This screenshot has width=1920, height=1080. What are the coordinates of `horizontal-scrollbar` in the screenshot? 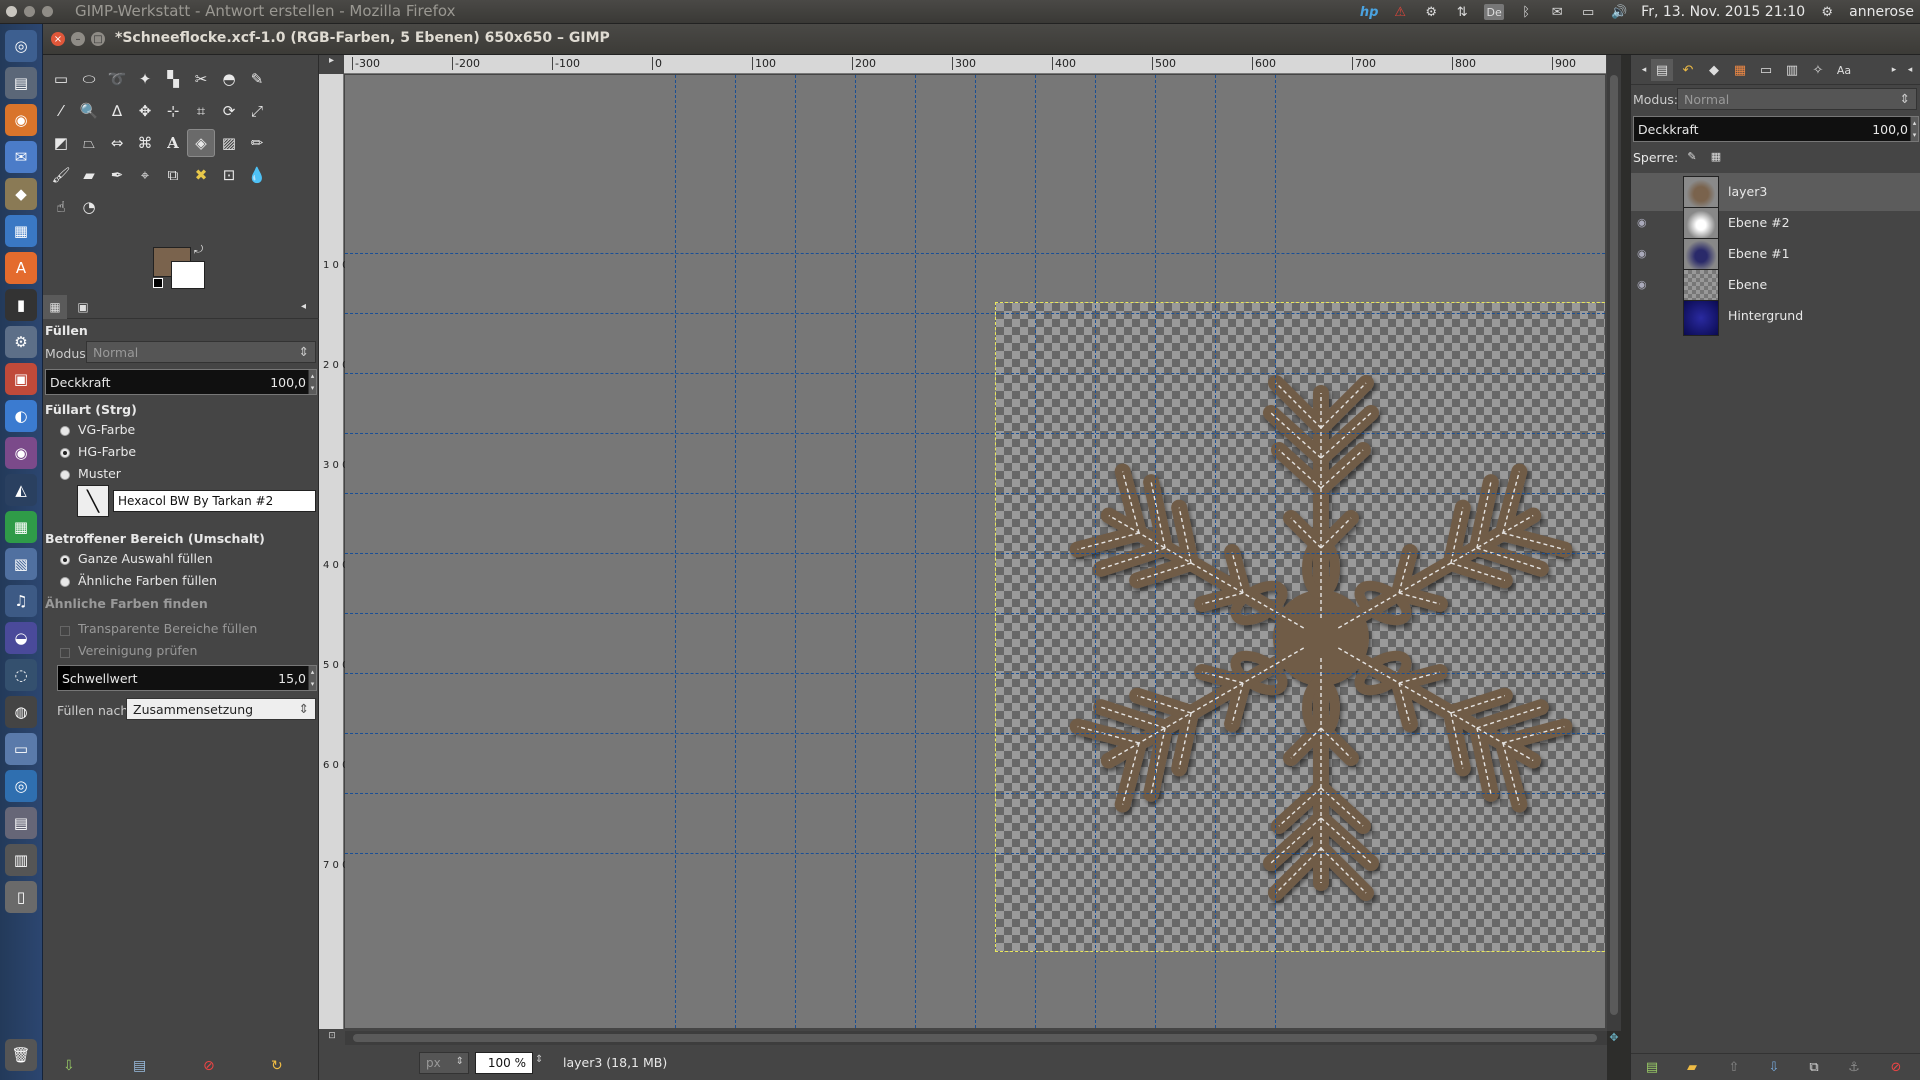 It's located at (976, 1038).